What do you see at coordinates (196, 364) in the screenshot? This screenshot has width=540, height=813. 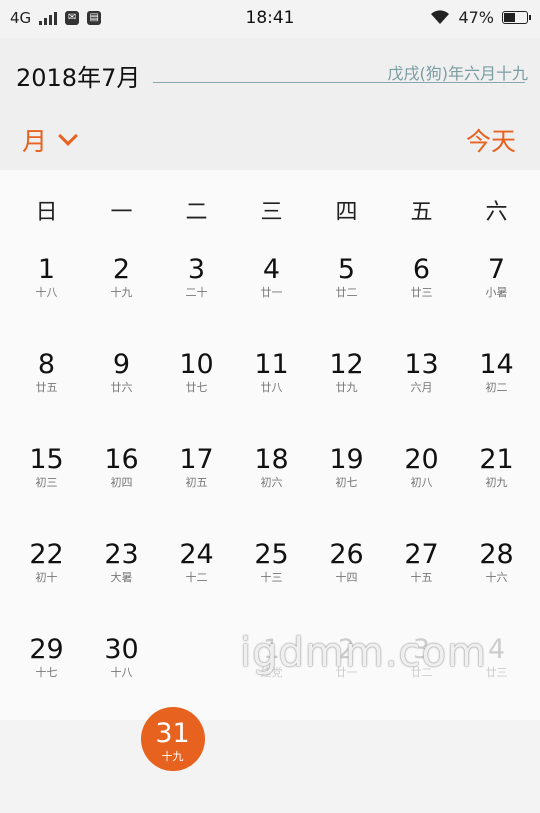 I see `day-number: 10` at bounding box center [196, 364].